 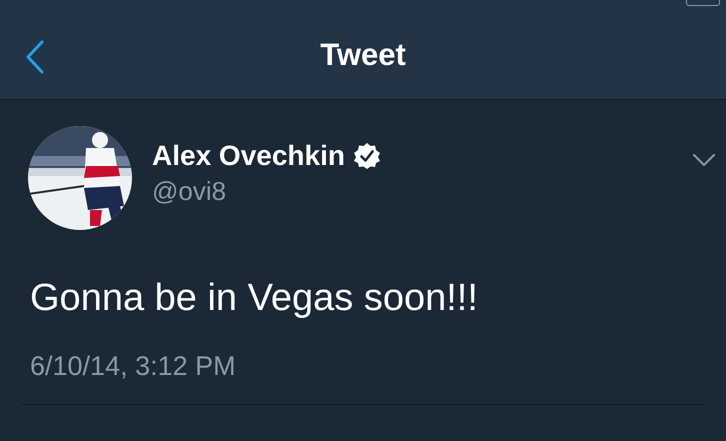 I want to click on tweet-timestamp: 6/10/14, 3:12 PM, so click(x=133, y=366).